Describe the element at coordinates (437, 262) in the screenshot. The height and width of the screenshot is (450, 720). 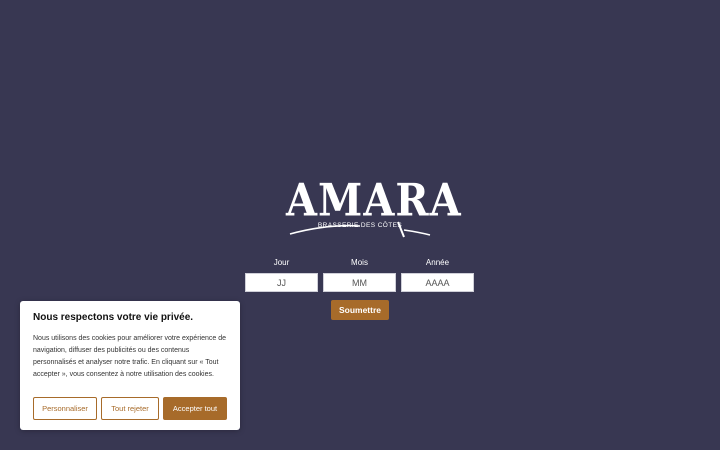
I see `year-label: Année` at that location.